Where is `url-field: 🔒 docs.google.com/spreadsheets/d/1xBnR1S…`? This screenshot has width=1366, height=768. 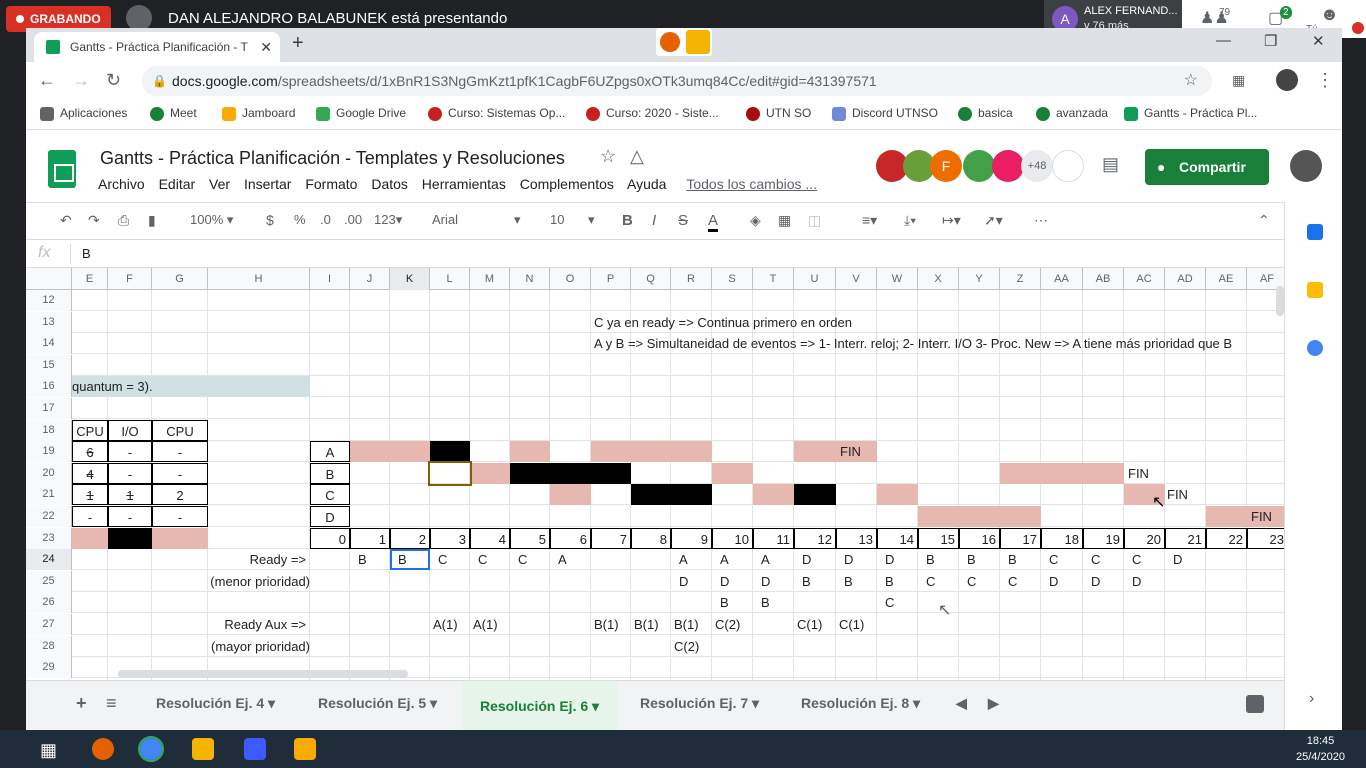
url-field: 🔒 docs.google.com/spreadsheets/d/1xBnR1S… is located at coordinates (677, 81).